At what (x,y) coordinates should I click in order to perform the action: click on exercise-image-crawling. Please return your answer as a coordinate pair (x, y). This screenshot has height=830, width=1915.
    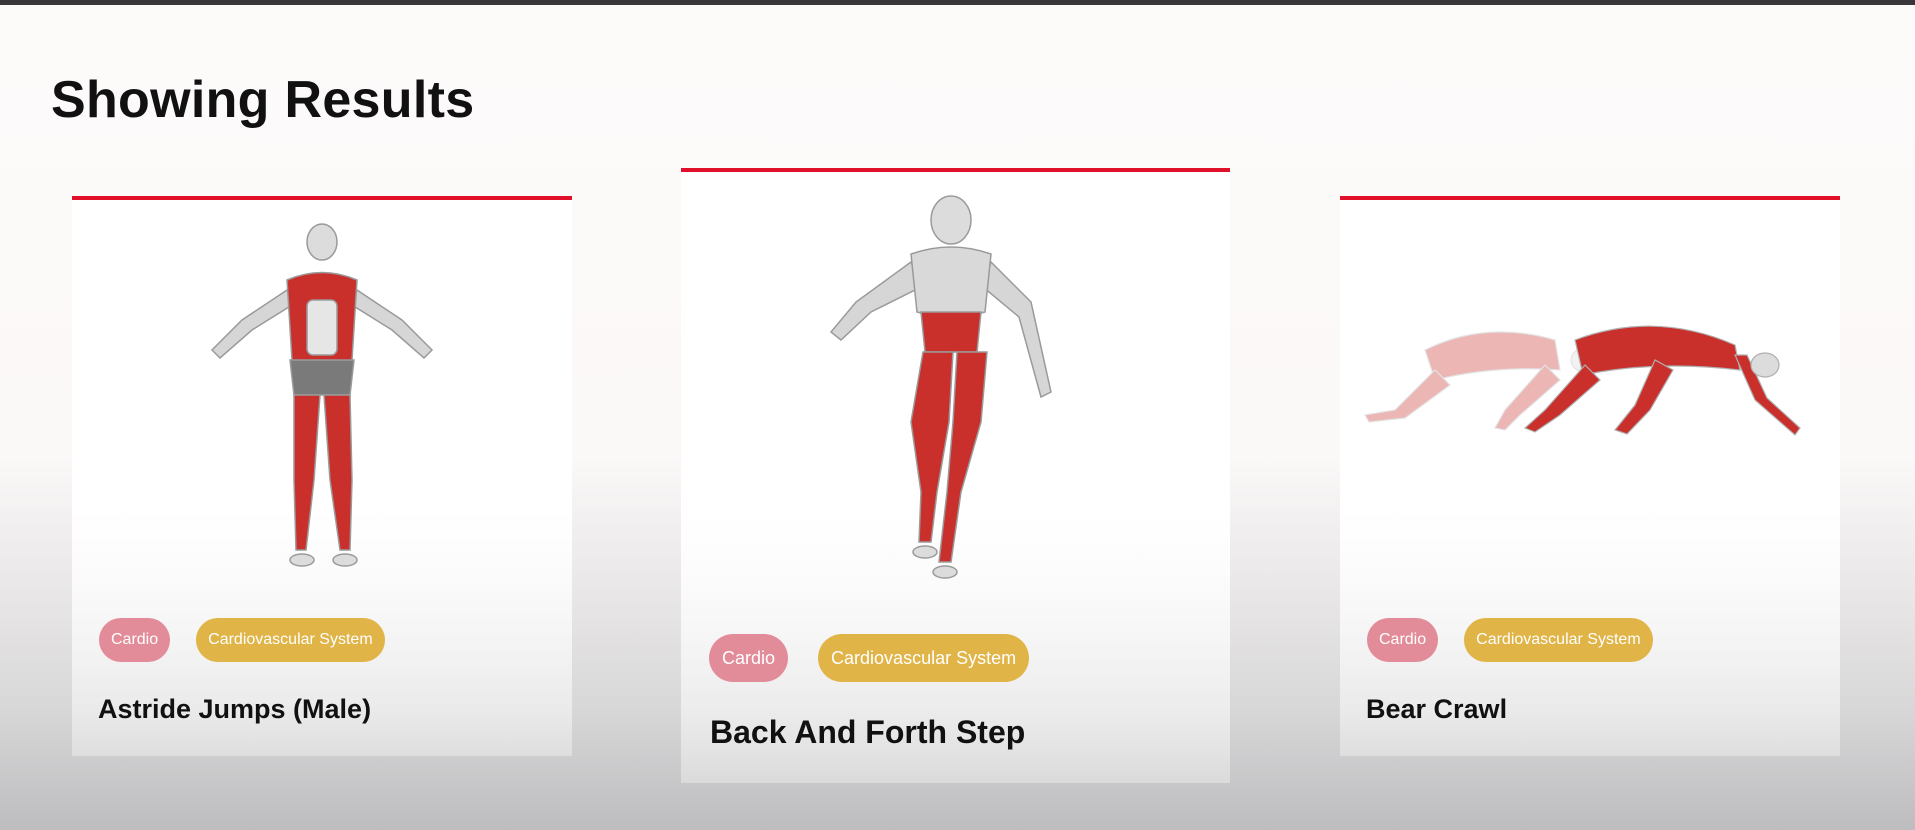
    Looking at the image, I should click on (1590, 385).